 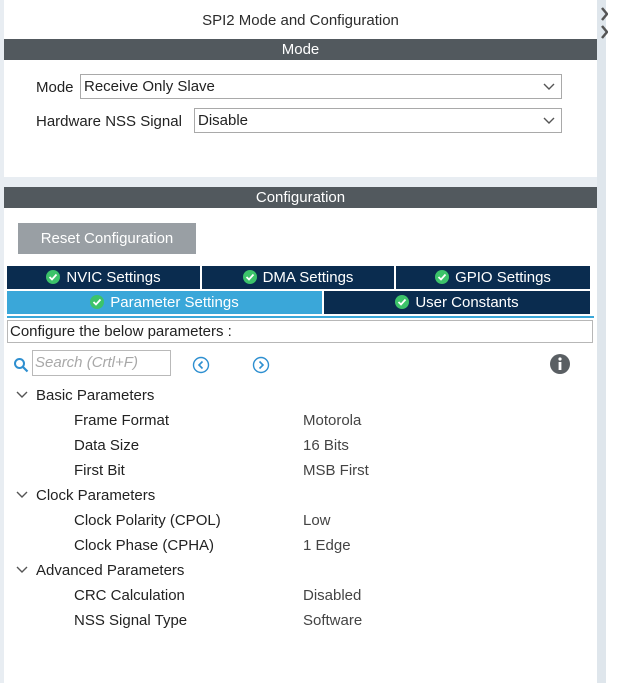 I want to click on previous-icon, so click(x=201, y=365).